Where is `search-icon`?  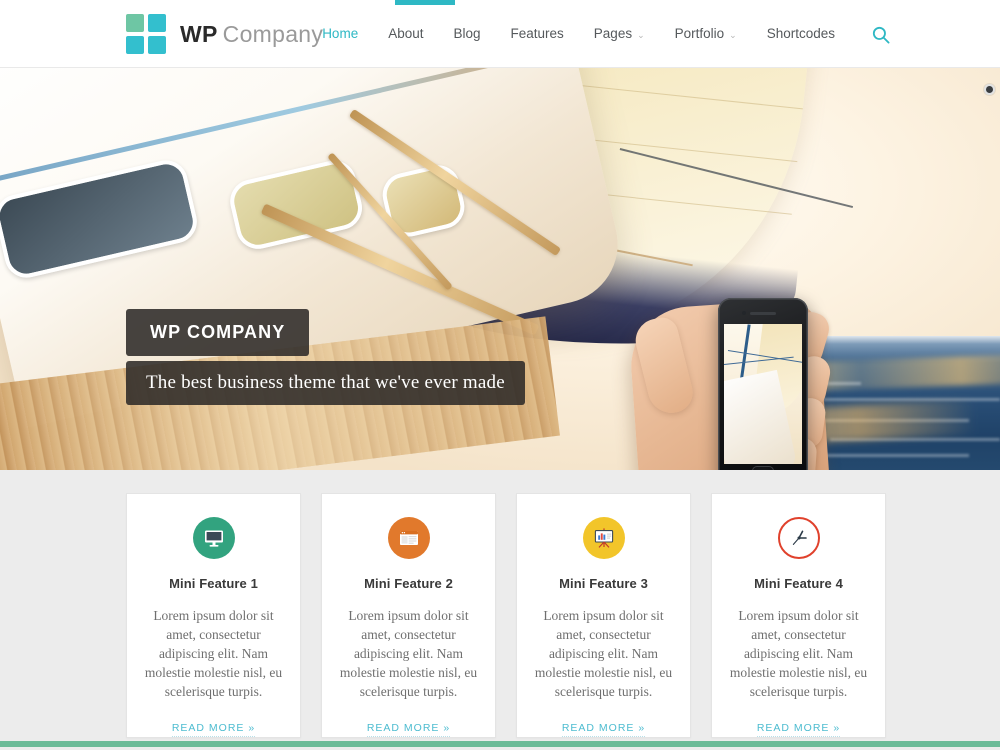
search-icon is located at coordinates (881, 35).